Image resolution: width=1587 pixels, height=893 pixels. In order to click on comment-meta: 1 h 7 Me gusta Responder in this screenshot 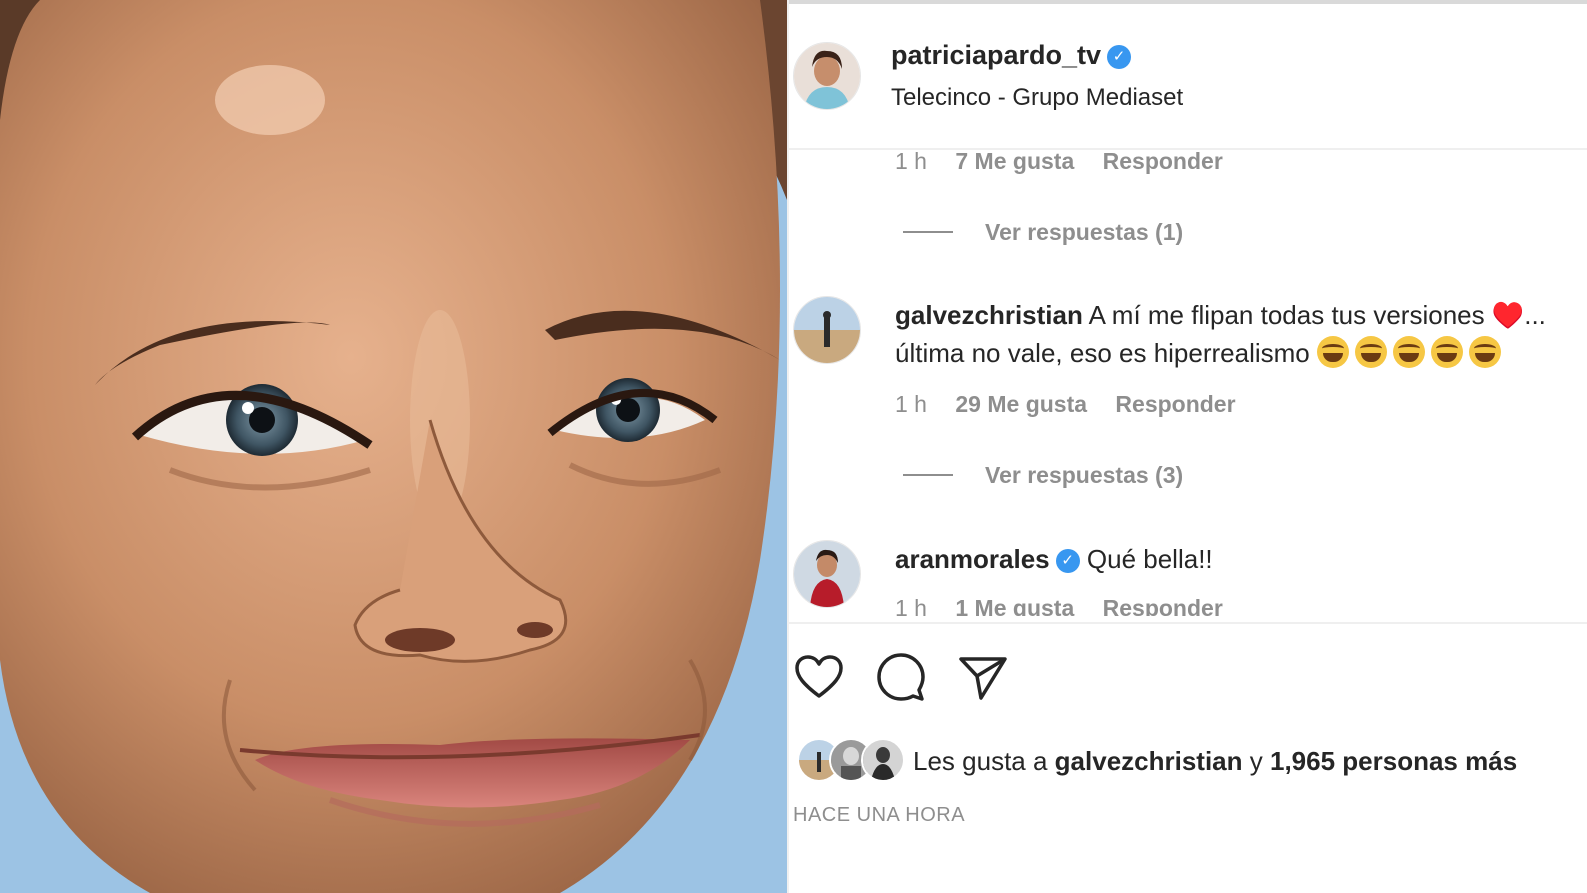, I will do `click(1070, 161)`.